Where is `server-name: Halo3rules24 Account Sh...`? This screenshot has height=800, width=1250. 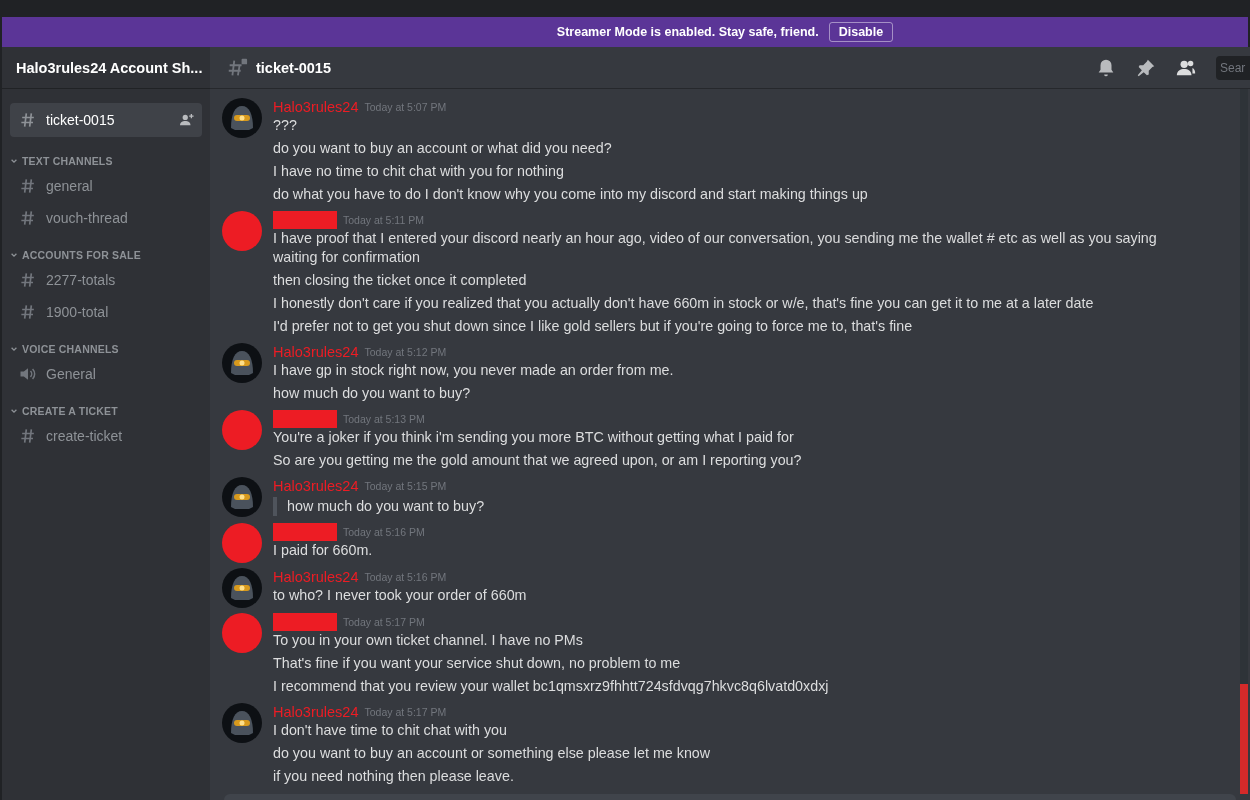
server-name: Halo3rules24 Account Sh... is located at coordinates (109, 67).